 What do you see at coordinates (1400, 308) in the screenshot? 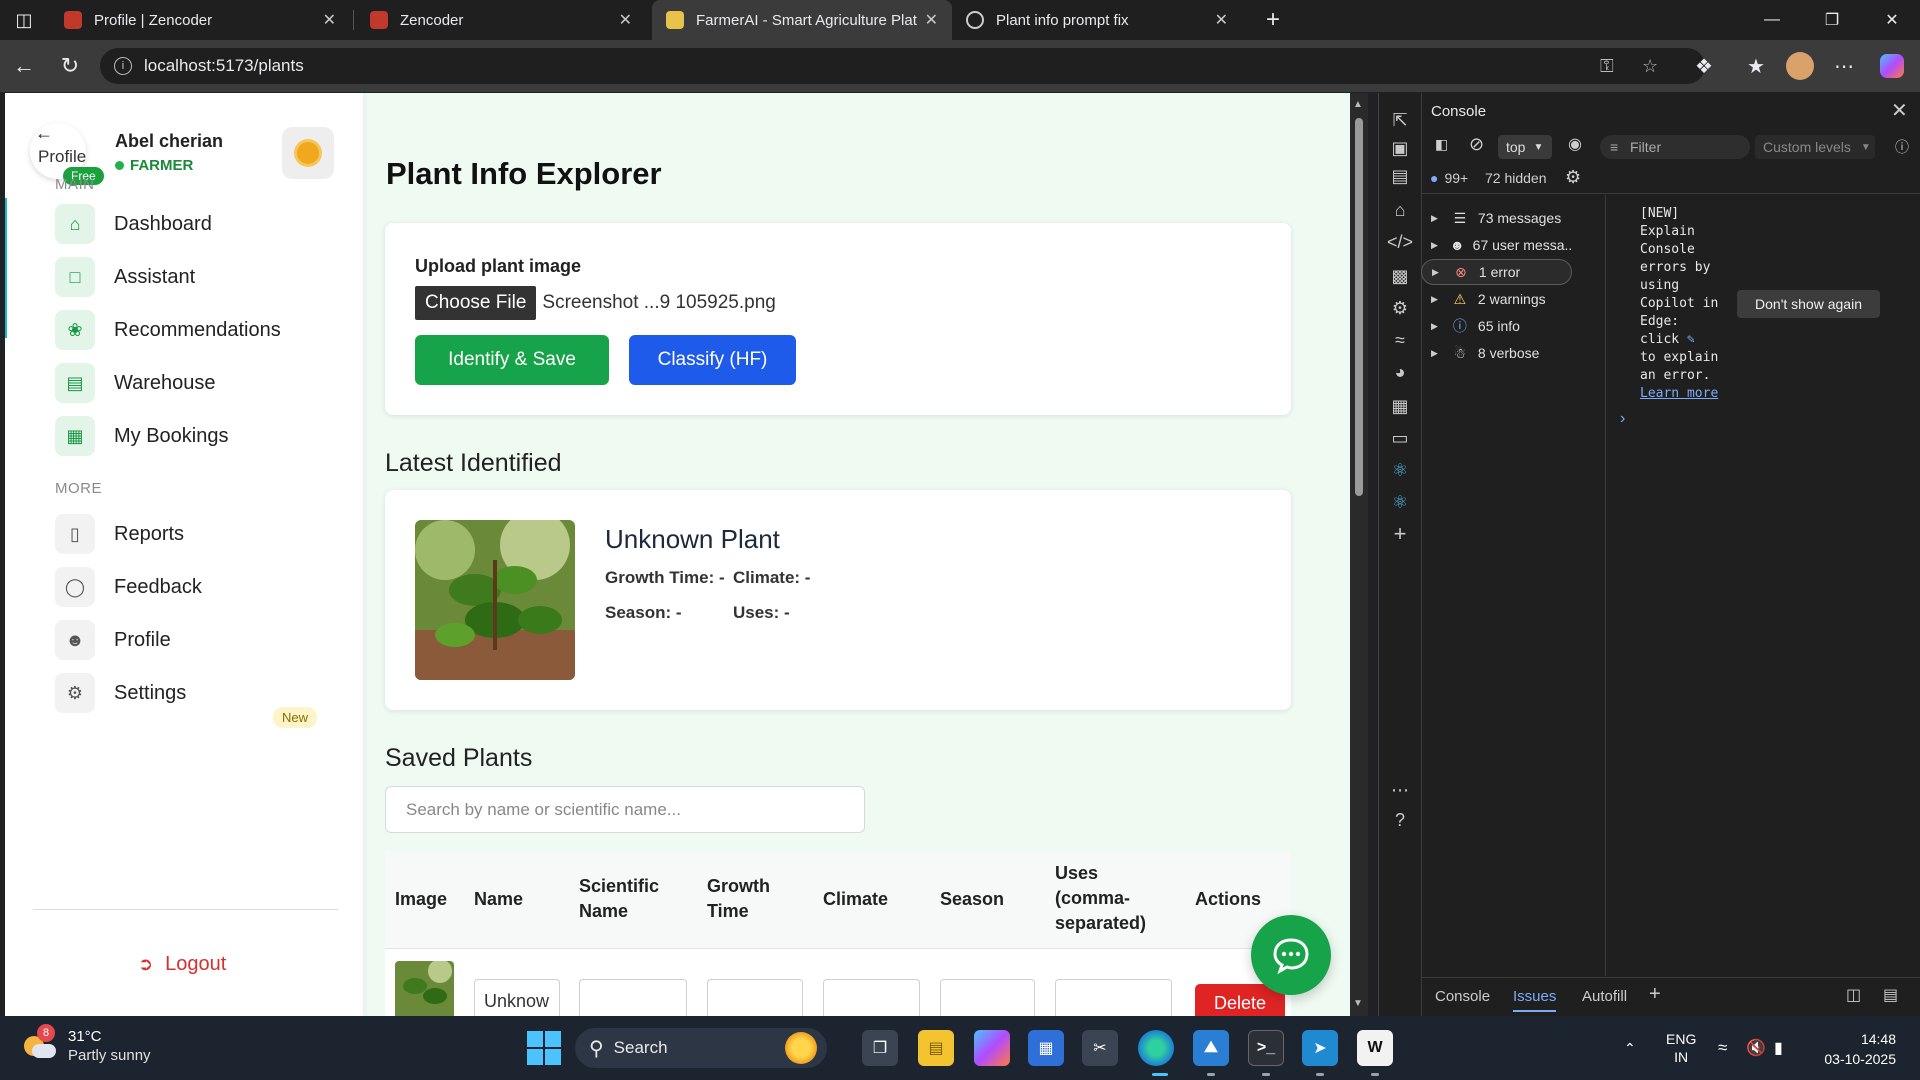
I see `sources-bug-icon: ⚙` at bounding box center [1400, 308].